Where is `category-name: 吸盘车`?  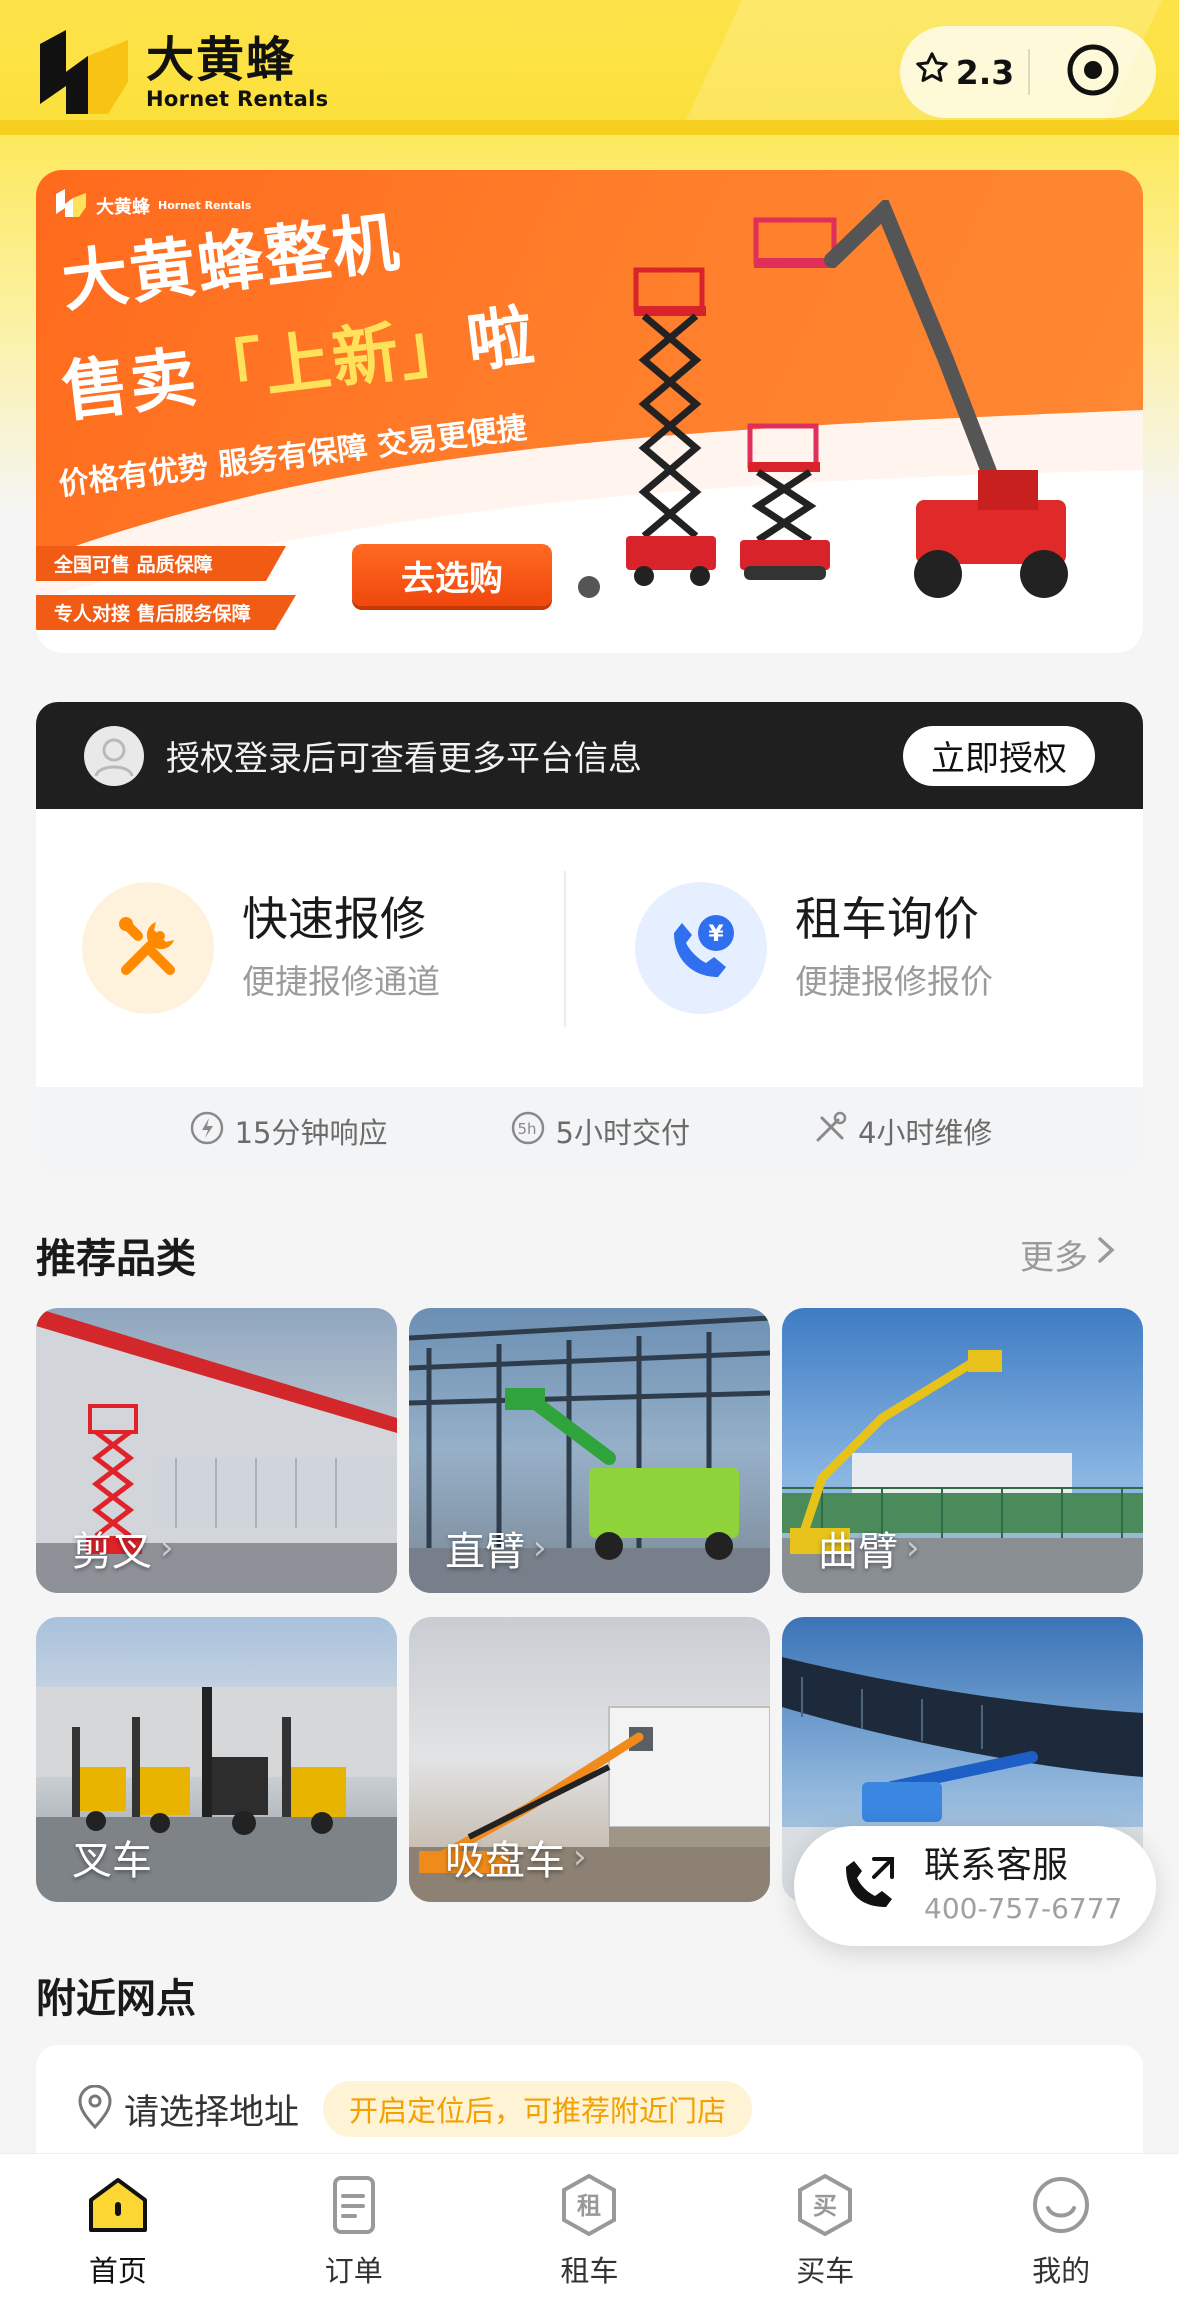
category-name: 吸盘车 is located at coordinates (505, 1861).